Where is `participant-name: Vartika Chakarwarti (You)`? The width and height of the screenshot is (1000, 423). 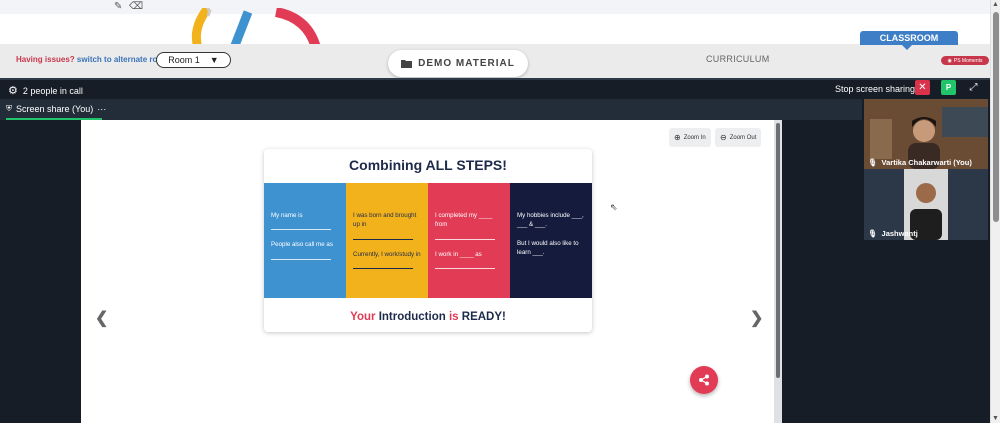 participant-name: Vartika Chakarwarti (You) is located at coordinates (926, 162).